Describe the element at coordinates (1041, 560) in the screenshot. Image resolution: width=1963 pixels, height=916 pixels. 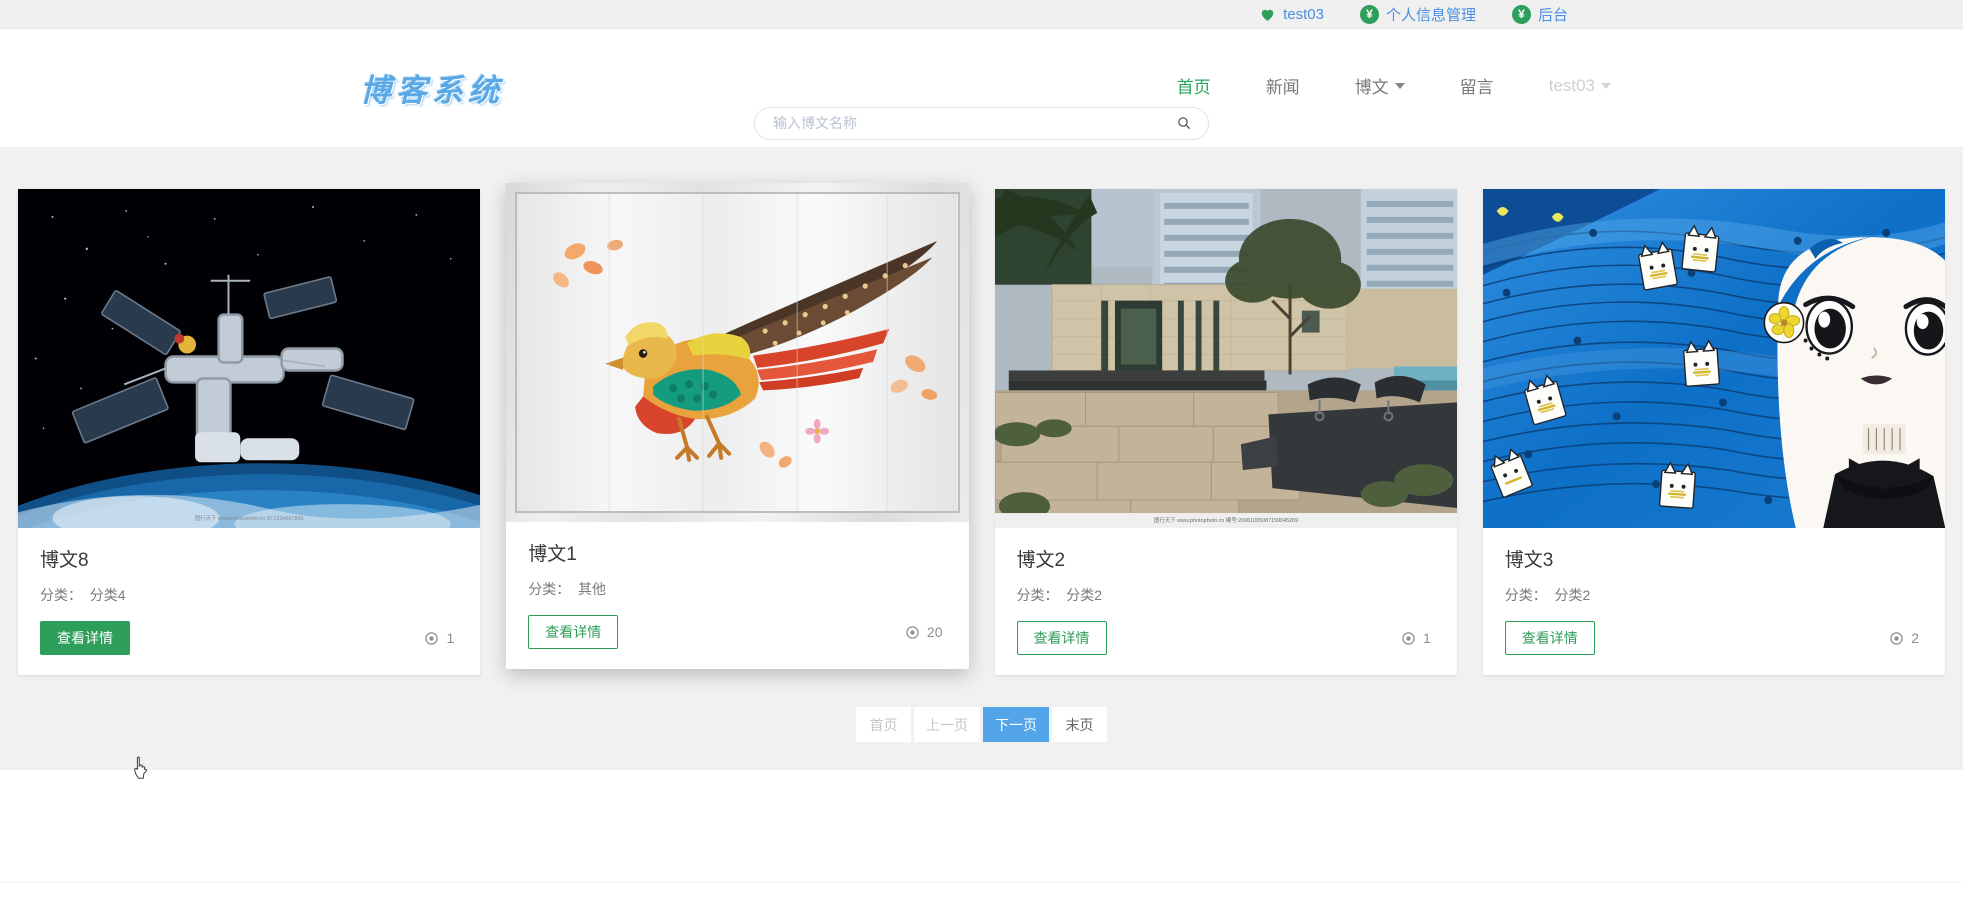
I see `blog-card-title: 博文2` at that location.